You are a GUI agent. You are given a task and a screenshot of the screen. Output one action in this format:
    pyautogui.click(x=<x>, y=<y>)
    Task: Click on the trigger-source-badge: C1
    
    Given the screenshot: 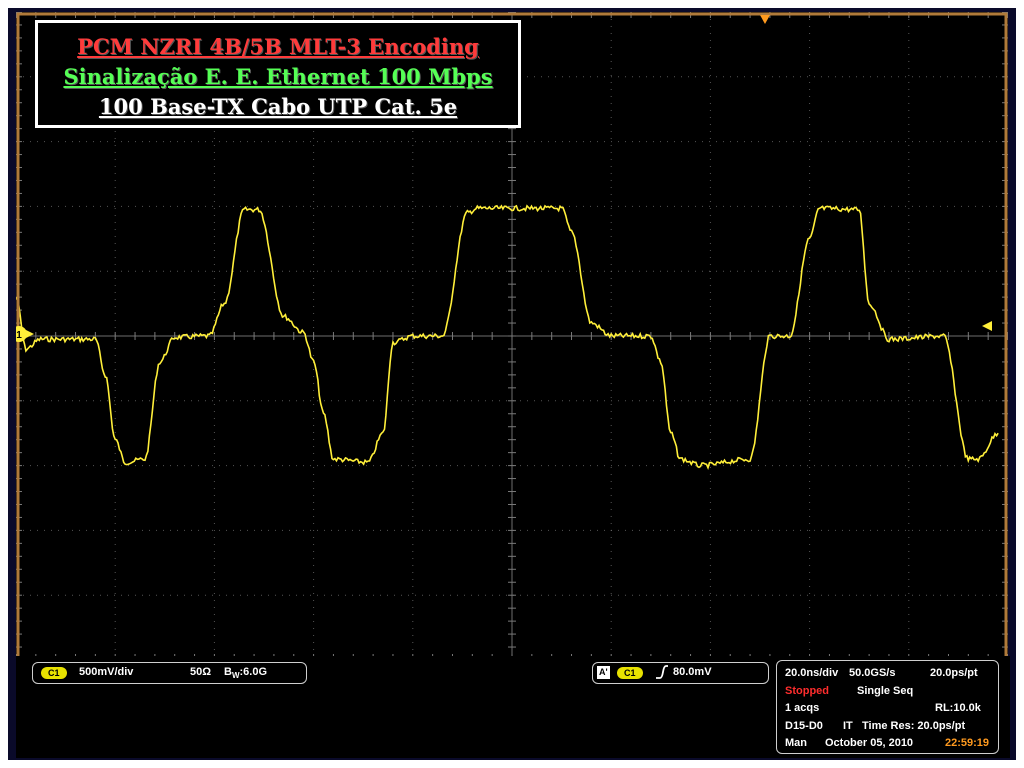 What is the action you would take?
    pyautogui.click(x=630, y=673)
    